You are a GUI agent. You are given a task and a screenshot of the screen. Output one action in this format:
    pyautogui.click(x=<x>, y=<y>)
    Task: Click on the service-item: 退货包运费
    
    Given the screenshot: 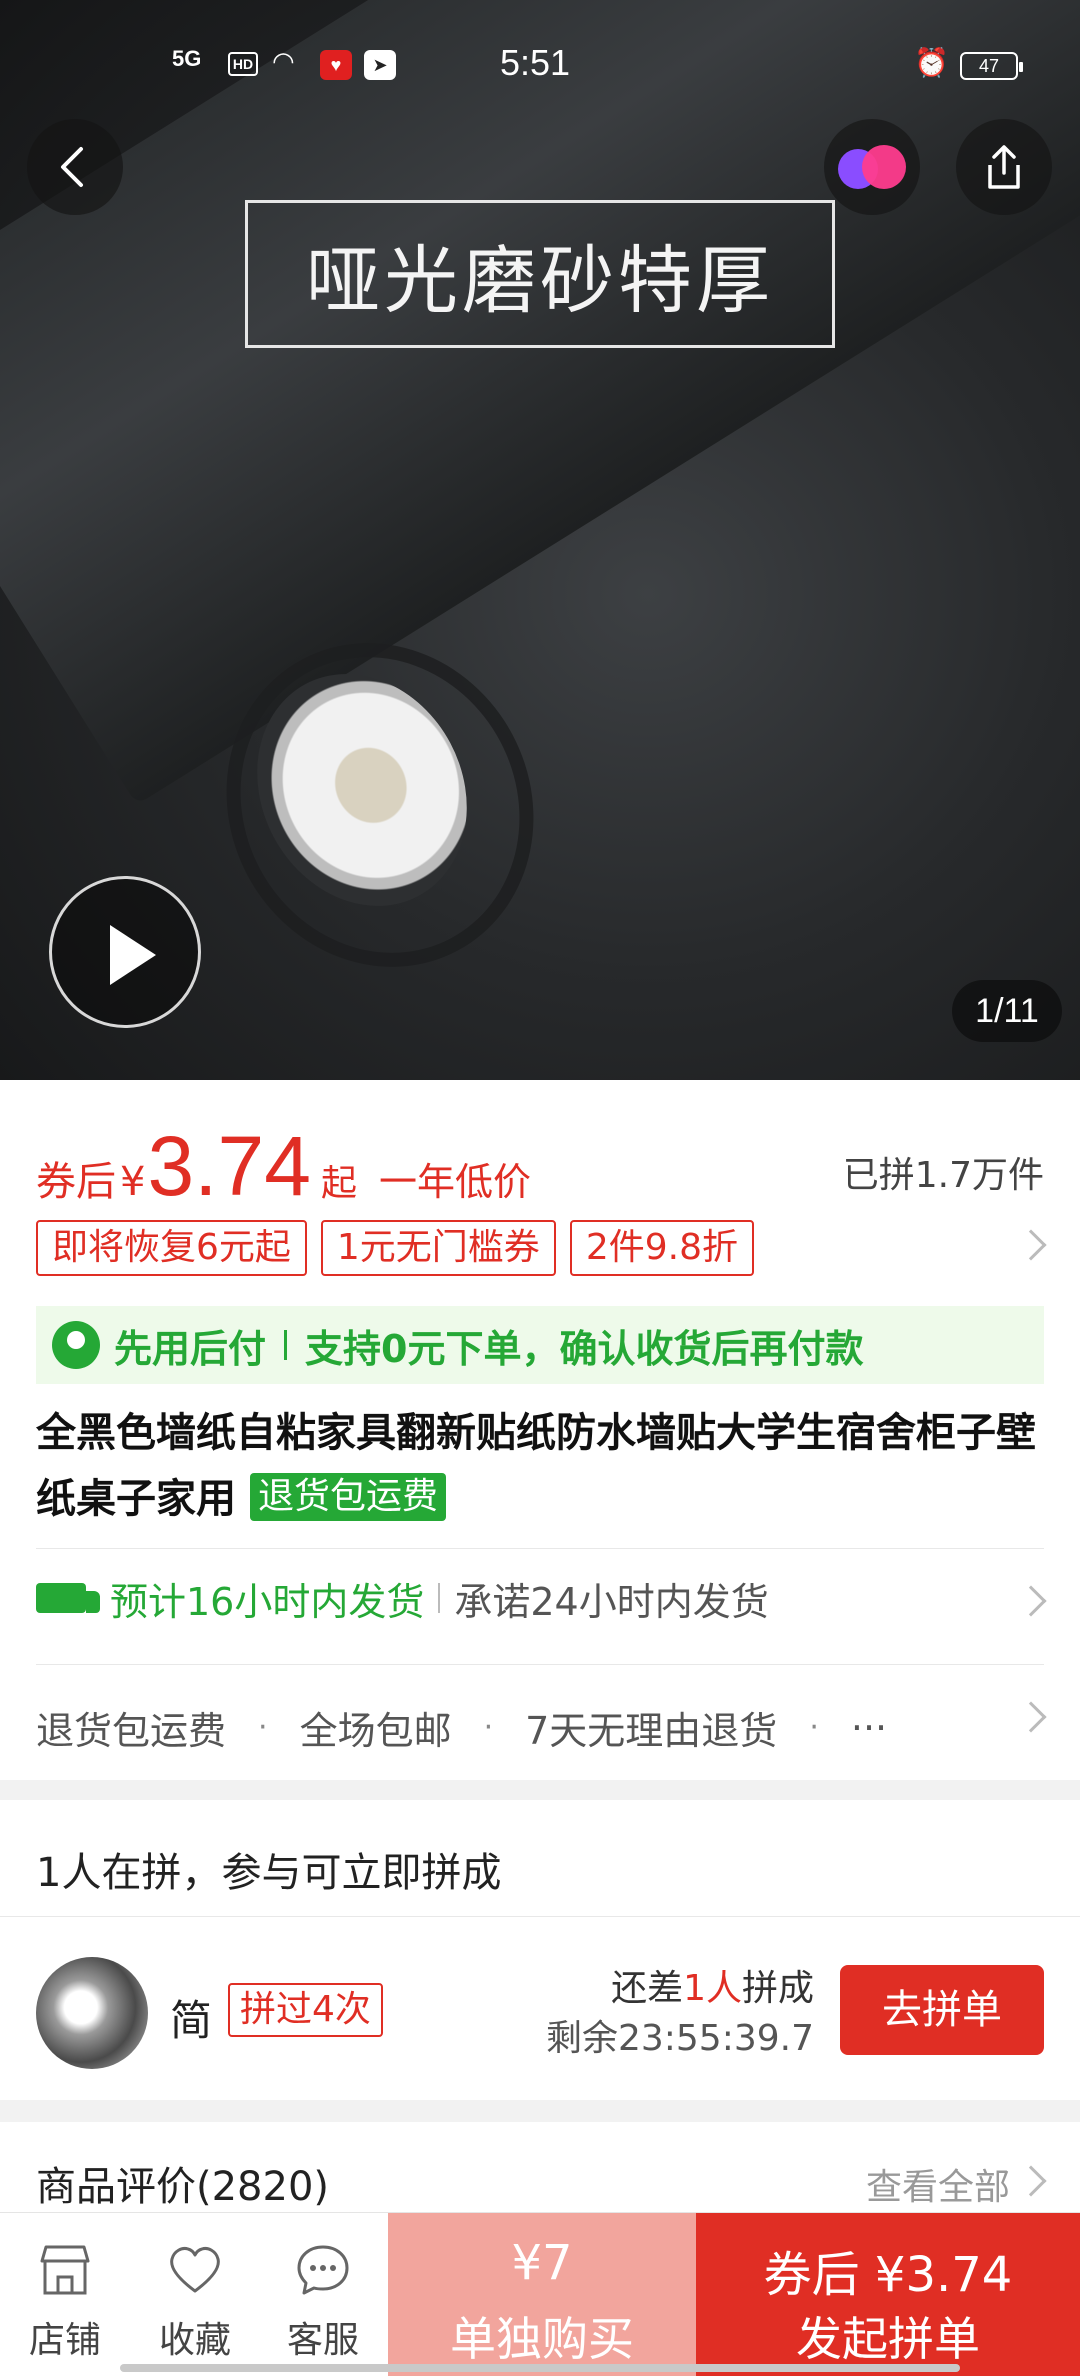 What is the action you would take?
    pyautogui.click(x=131, y=1731)
    